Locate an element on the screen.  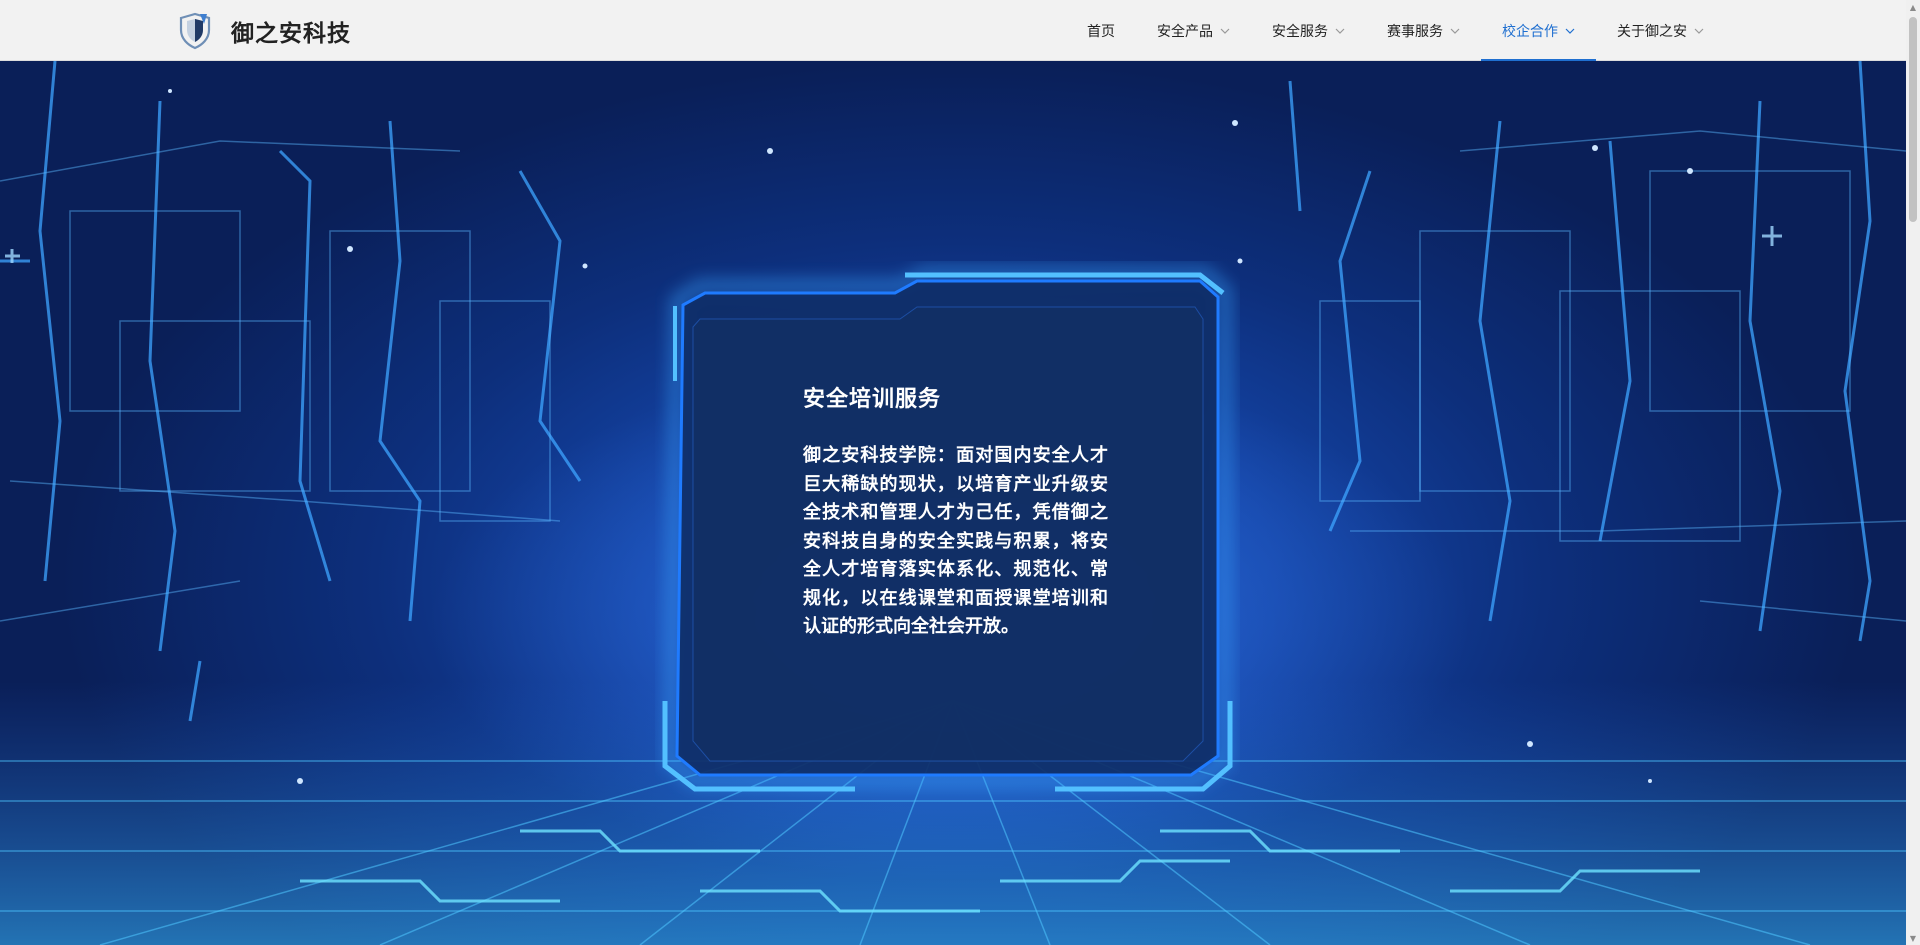
nav-item-label: 安全产品 is located at coordinates (1185, 31).